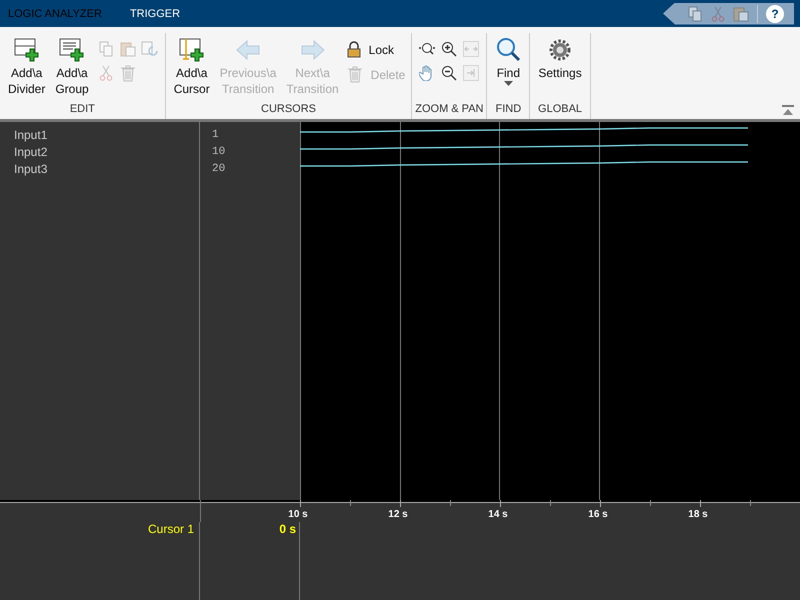 Image resolution: width=800 pixels, height=600 pixels. I want to click on toolstrip-button: Find, so click(508, 68).